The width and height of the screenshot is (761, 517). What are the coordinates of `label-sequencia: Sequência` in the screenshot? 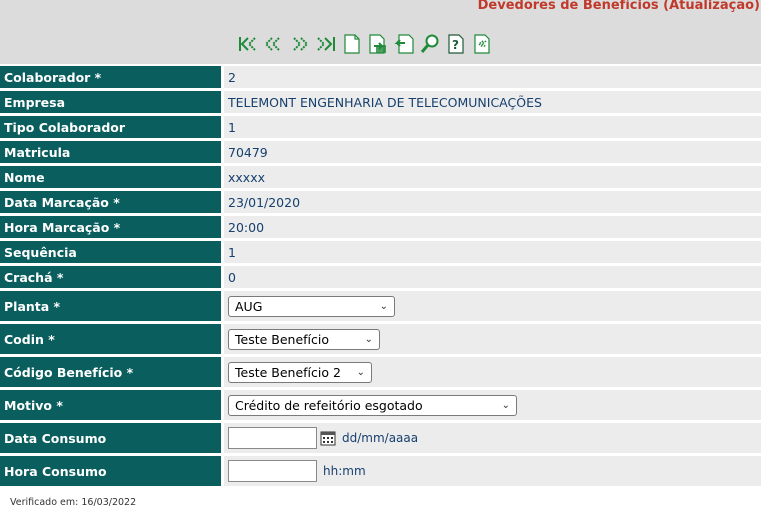 It's located at (110, 252).